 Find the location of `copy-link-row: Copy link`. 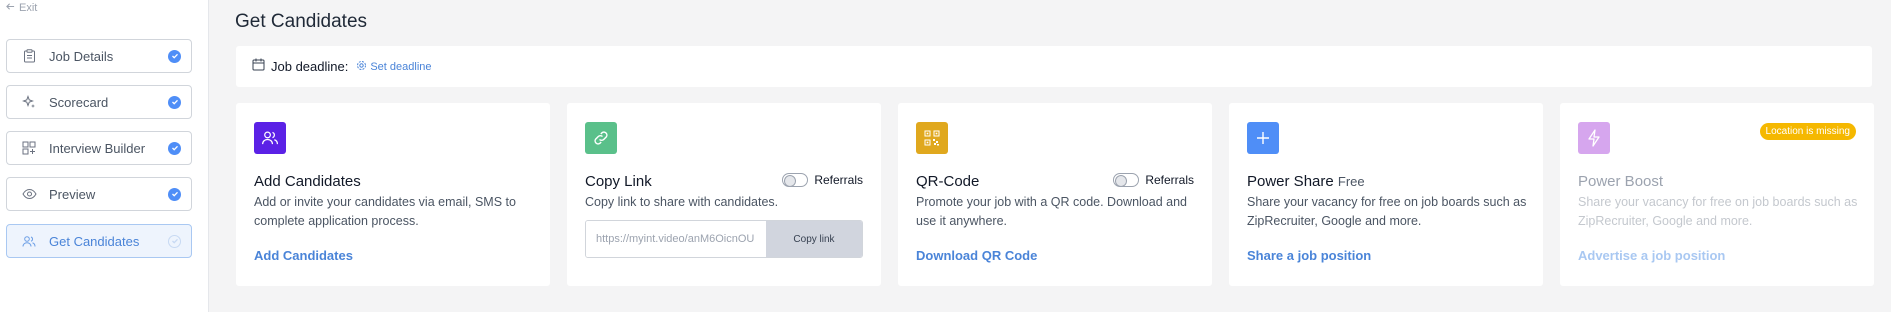

copy-link-row: Copy link is located at coordinates (724, 239).